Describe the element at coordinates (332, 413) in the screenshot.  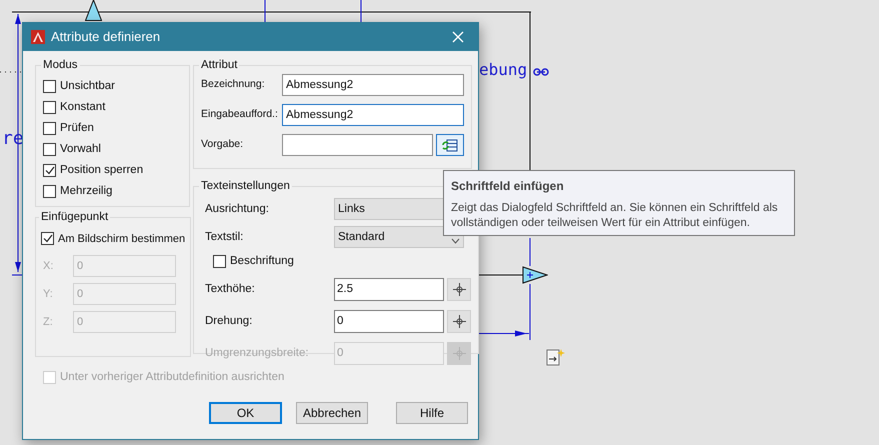
I see `dialog-button: Abbrechen` at that location.